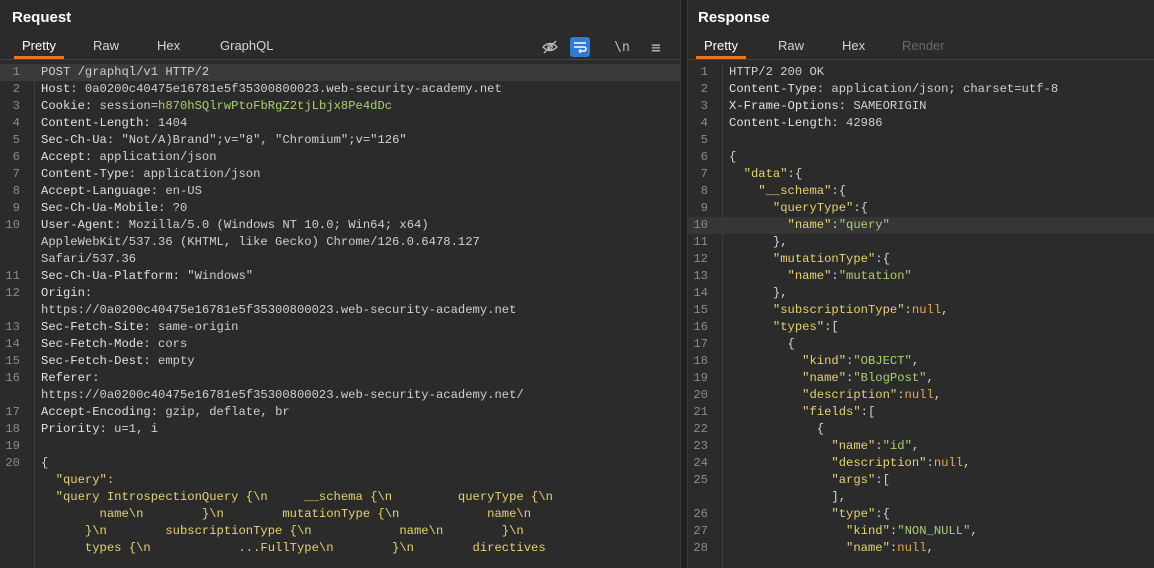 The width and height of the screenshot is (1154, 568). Describe the element at coordinates (656, 47) in the screenshot. I see `menu-icon: ≡` at that location.